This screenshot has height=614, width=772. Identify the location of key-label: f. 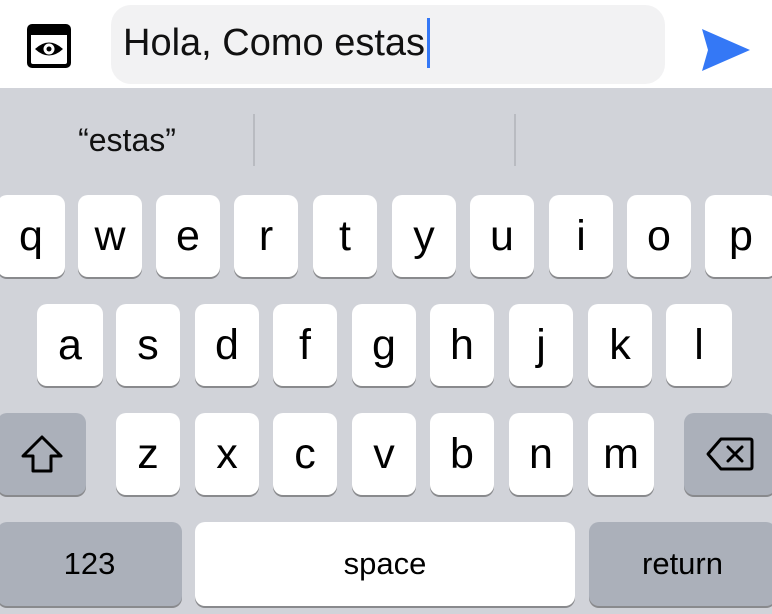
(305, 344).